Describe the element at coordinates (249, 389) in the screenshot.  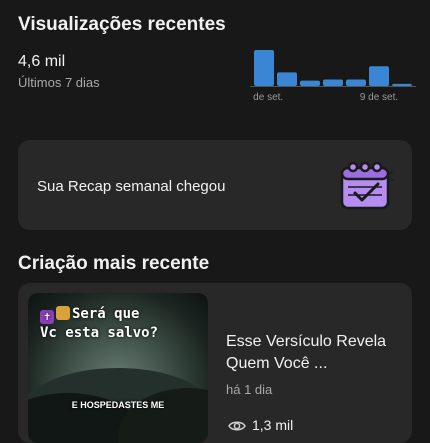
I see `video-age: há 1 dia` at that location.